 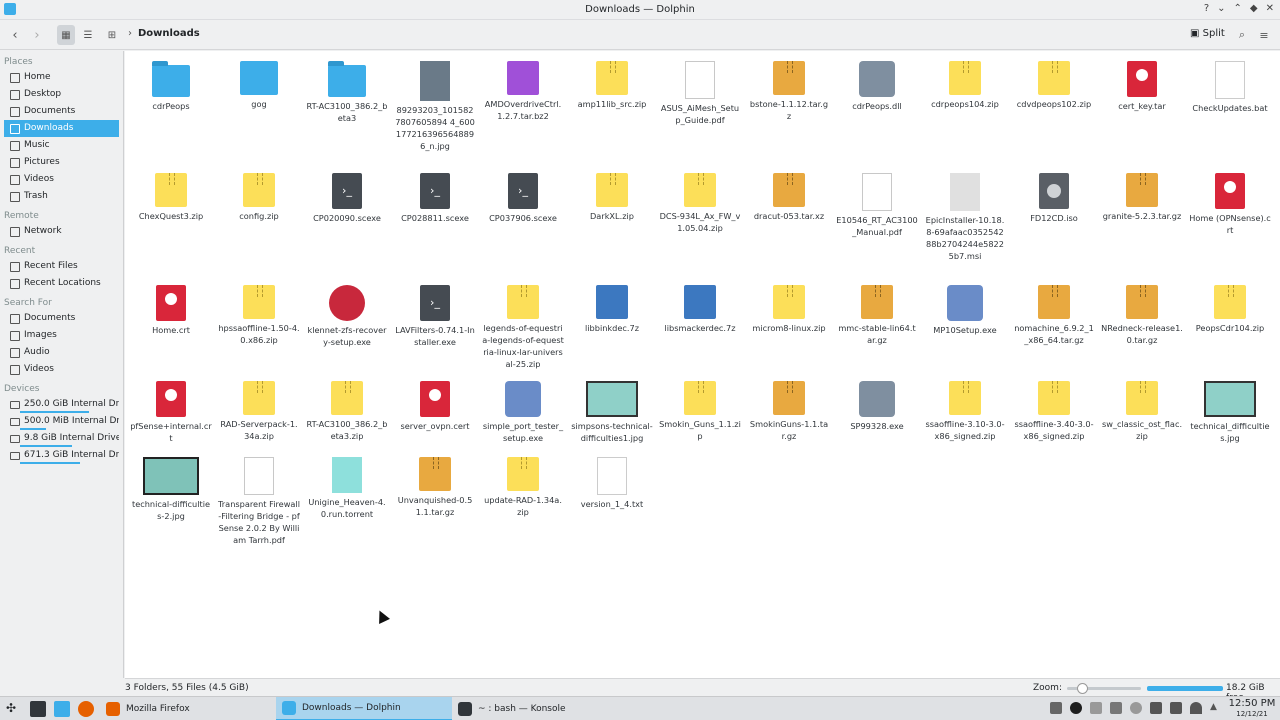 What do you see at coordinates (61, 266) in the screenshot?
I see `sidebar-item-recent-files: Recent Files` at bounding box center [61, 266].